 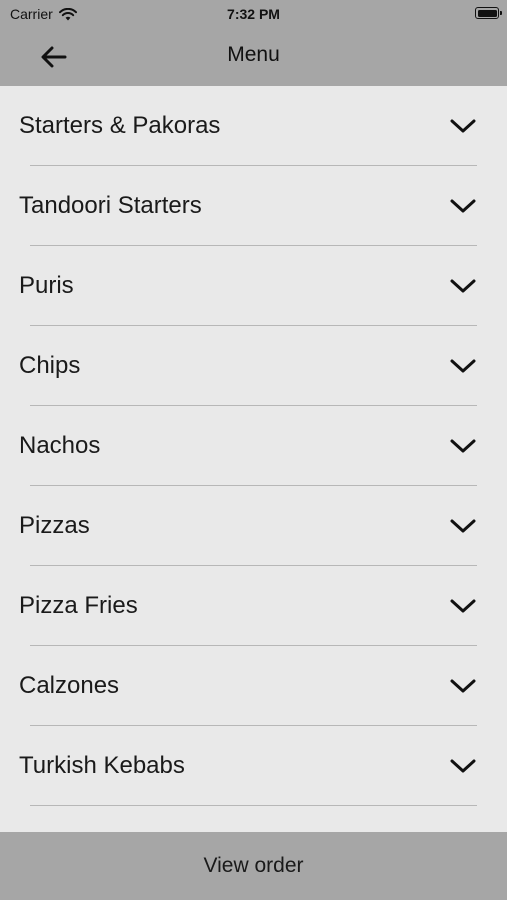 I want to click on status-time: 7:32 PM, so click(x=253, y=14).